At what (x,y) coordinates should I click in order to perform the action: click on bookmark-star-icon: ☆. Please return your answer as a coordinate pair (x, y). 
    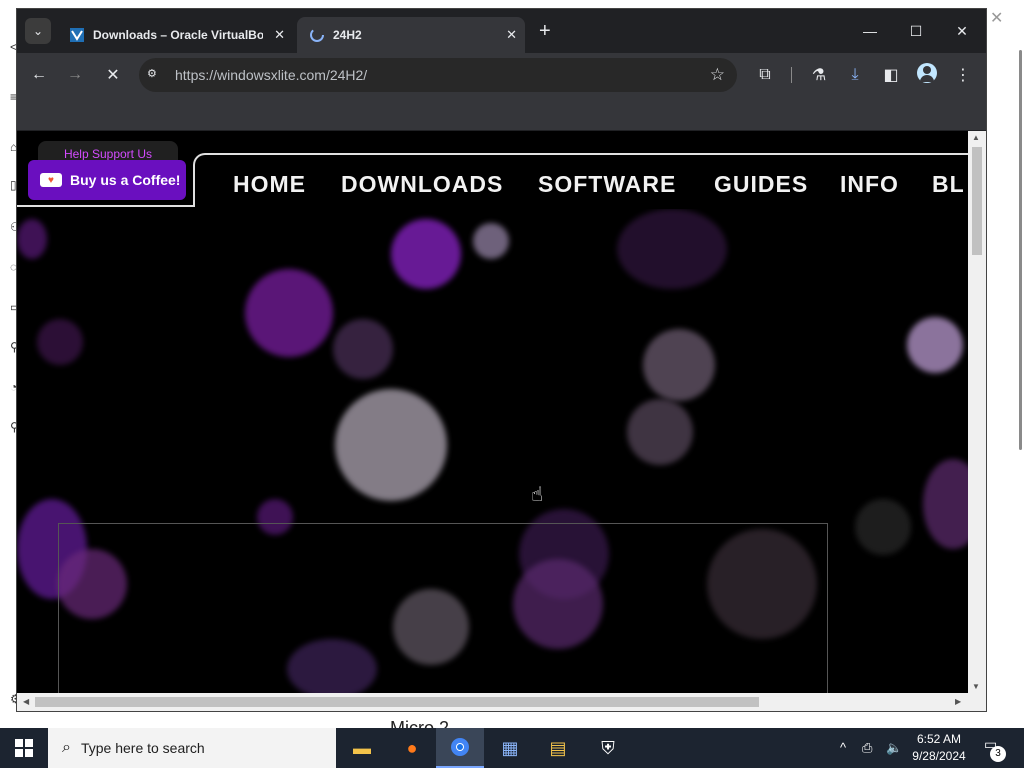
    Looking at the image, I should click on (717, 75).